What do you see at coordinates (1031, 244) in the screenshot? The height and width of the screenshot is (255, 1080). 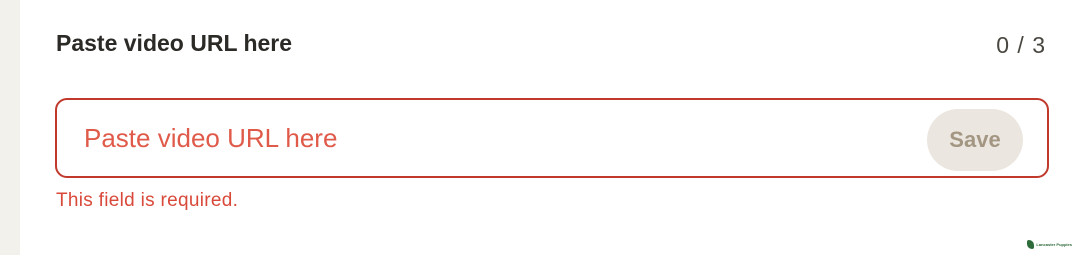 I see `leaf-icon` at bounding box center [1031, 244].